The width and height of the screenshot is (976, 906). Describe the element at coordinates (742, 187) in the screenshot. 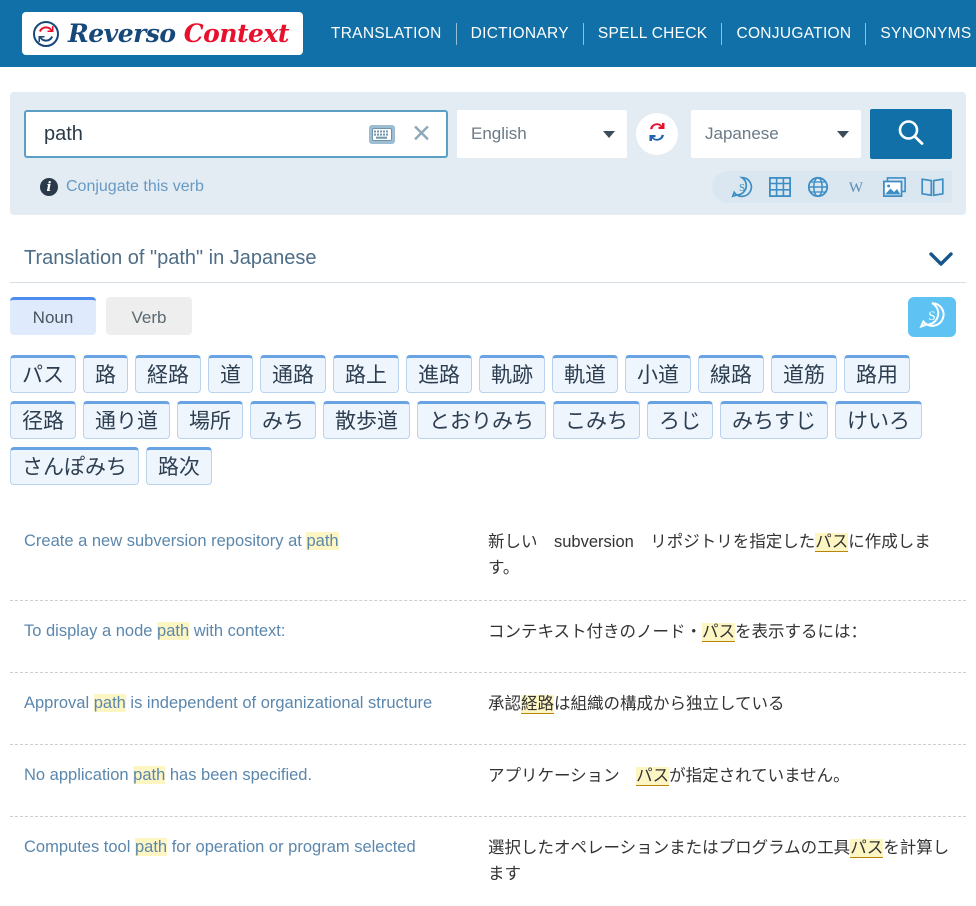

I see `reverso-icon: S` at that location.